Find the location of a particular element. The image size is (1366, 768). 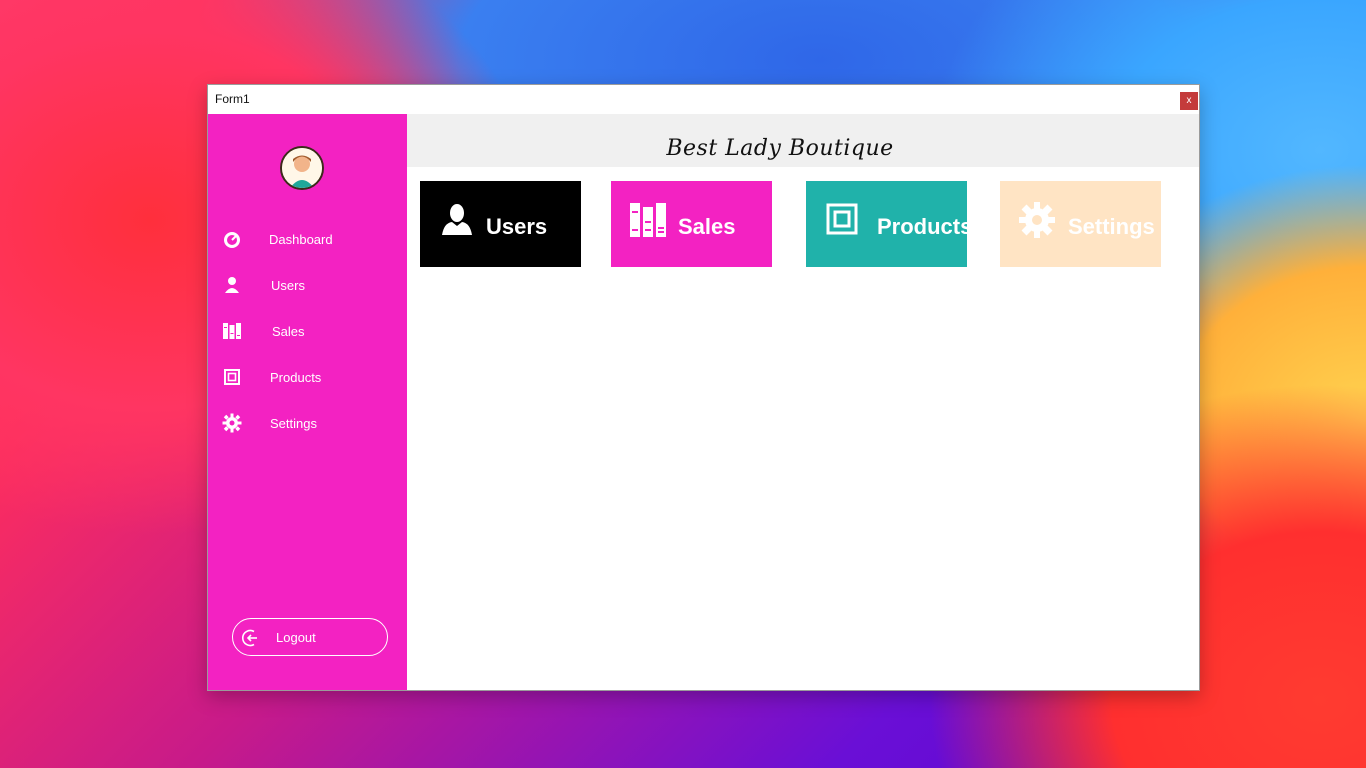

avatar-icon is located at coordinates (302, 168).